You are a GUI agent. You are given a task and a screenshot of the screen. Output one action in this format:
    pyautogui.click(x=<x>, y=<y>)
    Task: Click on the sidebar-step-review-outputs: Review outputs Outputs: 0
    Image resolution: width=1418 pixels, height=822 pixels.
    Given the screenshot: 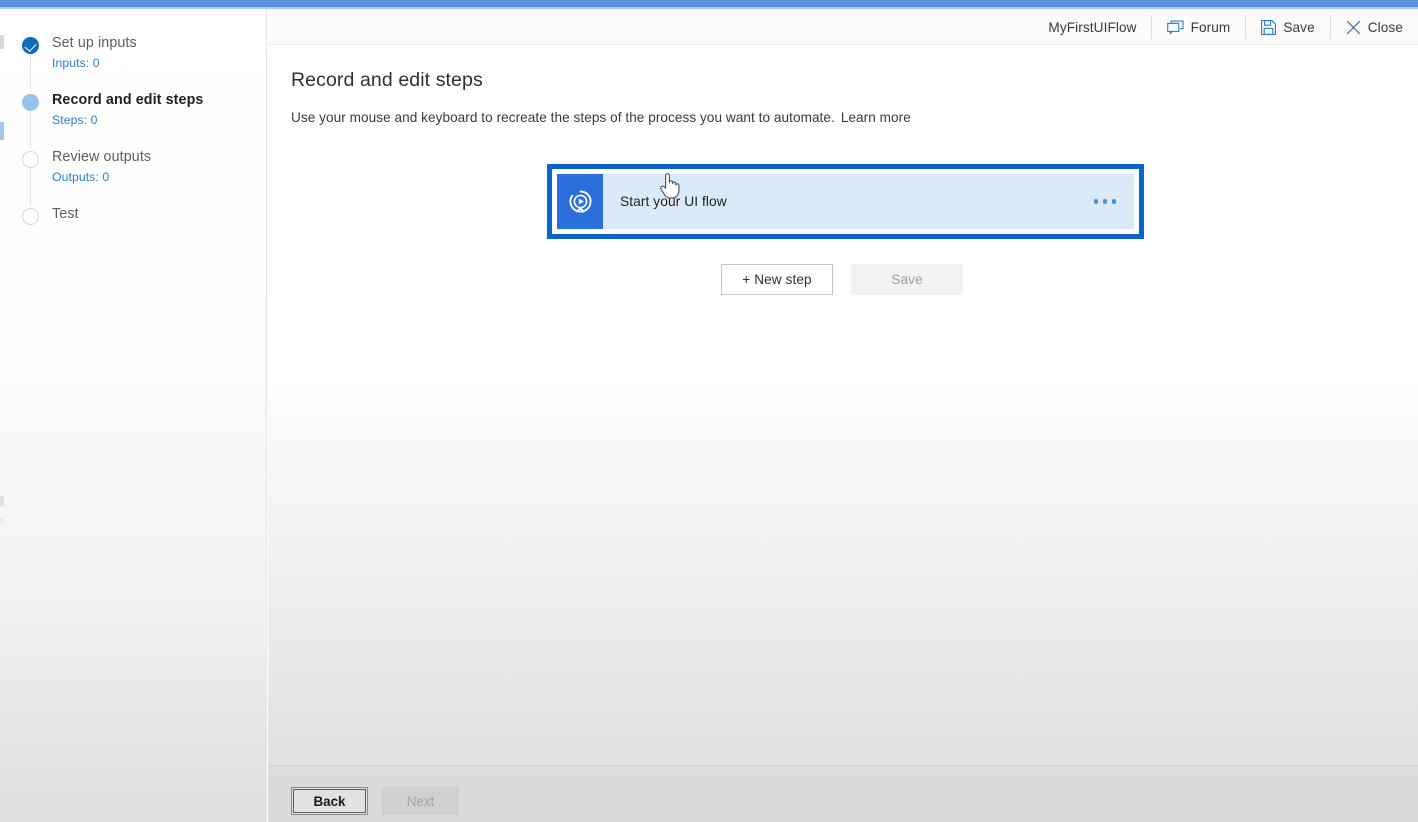 What is the action you would take?
    pyautogui.click(x=137, y=176)
    